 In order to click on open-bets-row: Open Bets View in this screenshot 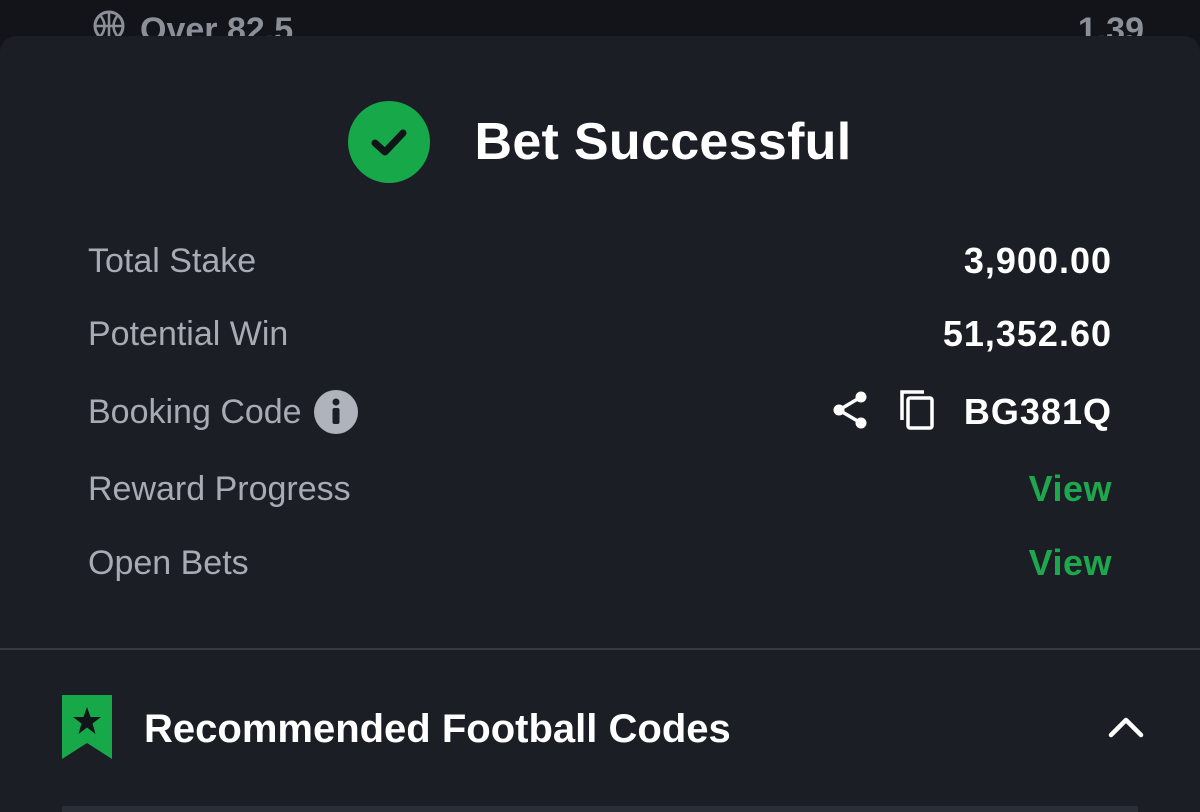, I will do `click(600, 563)`.